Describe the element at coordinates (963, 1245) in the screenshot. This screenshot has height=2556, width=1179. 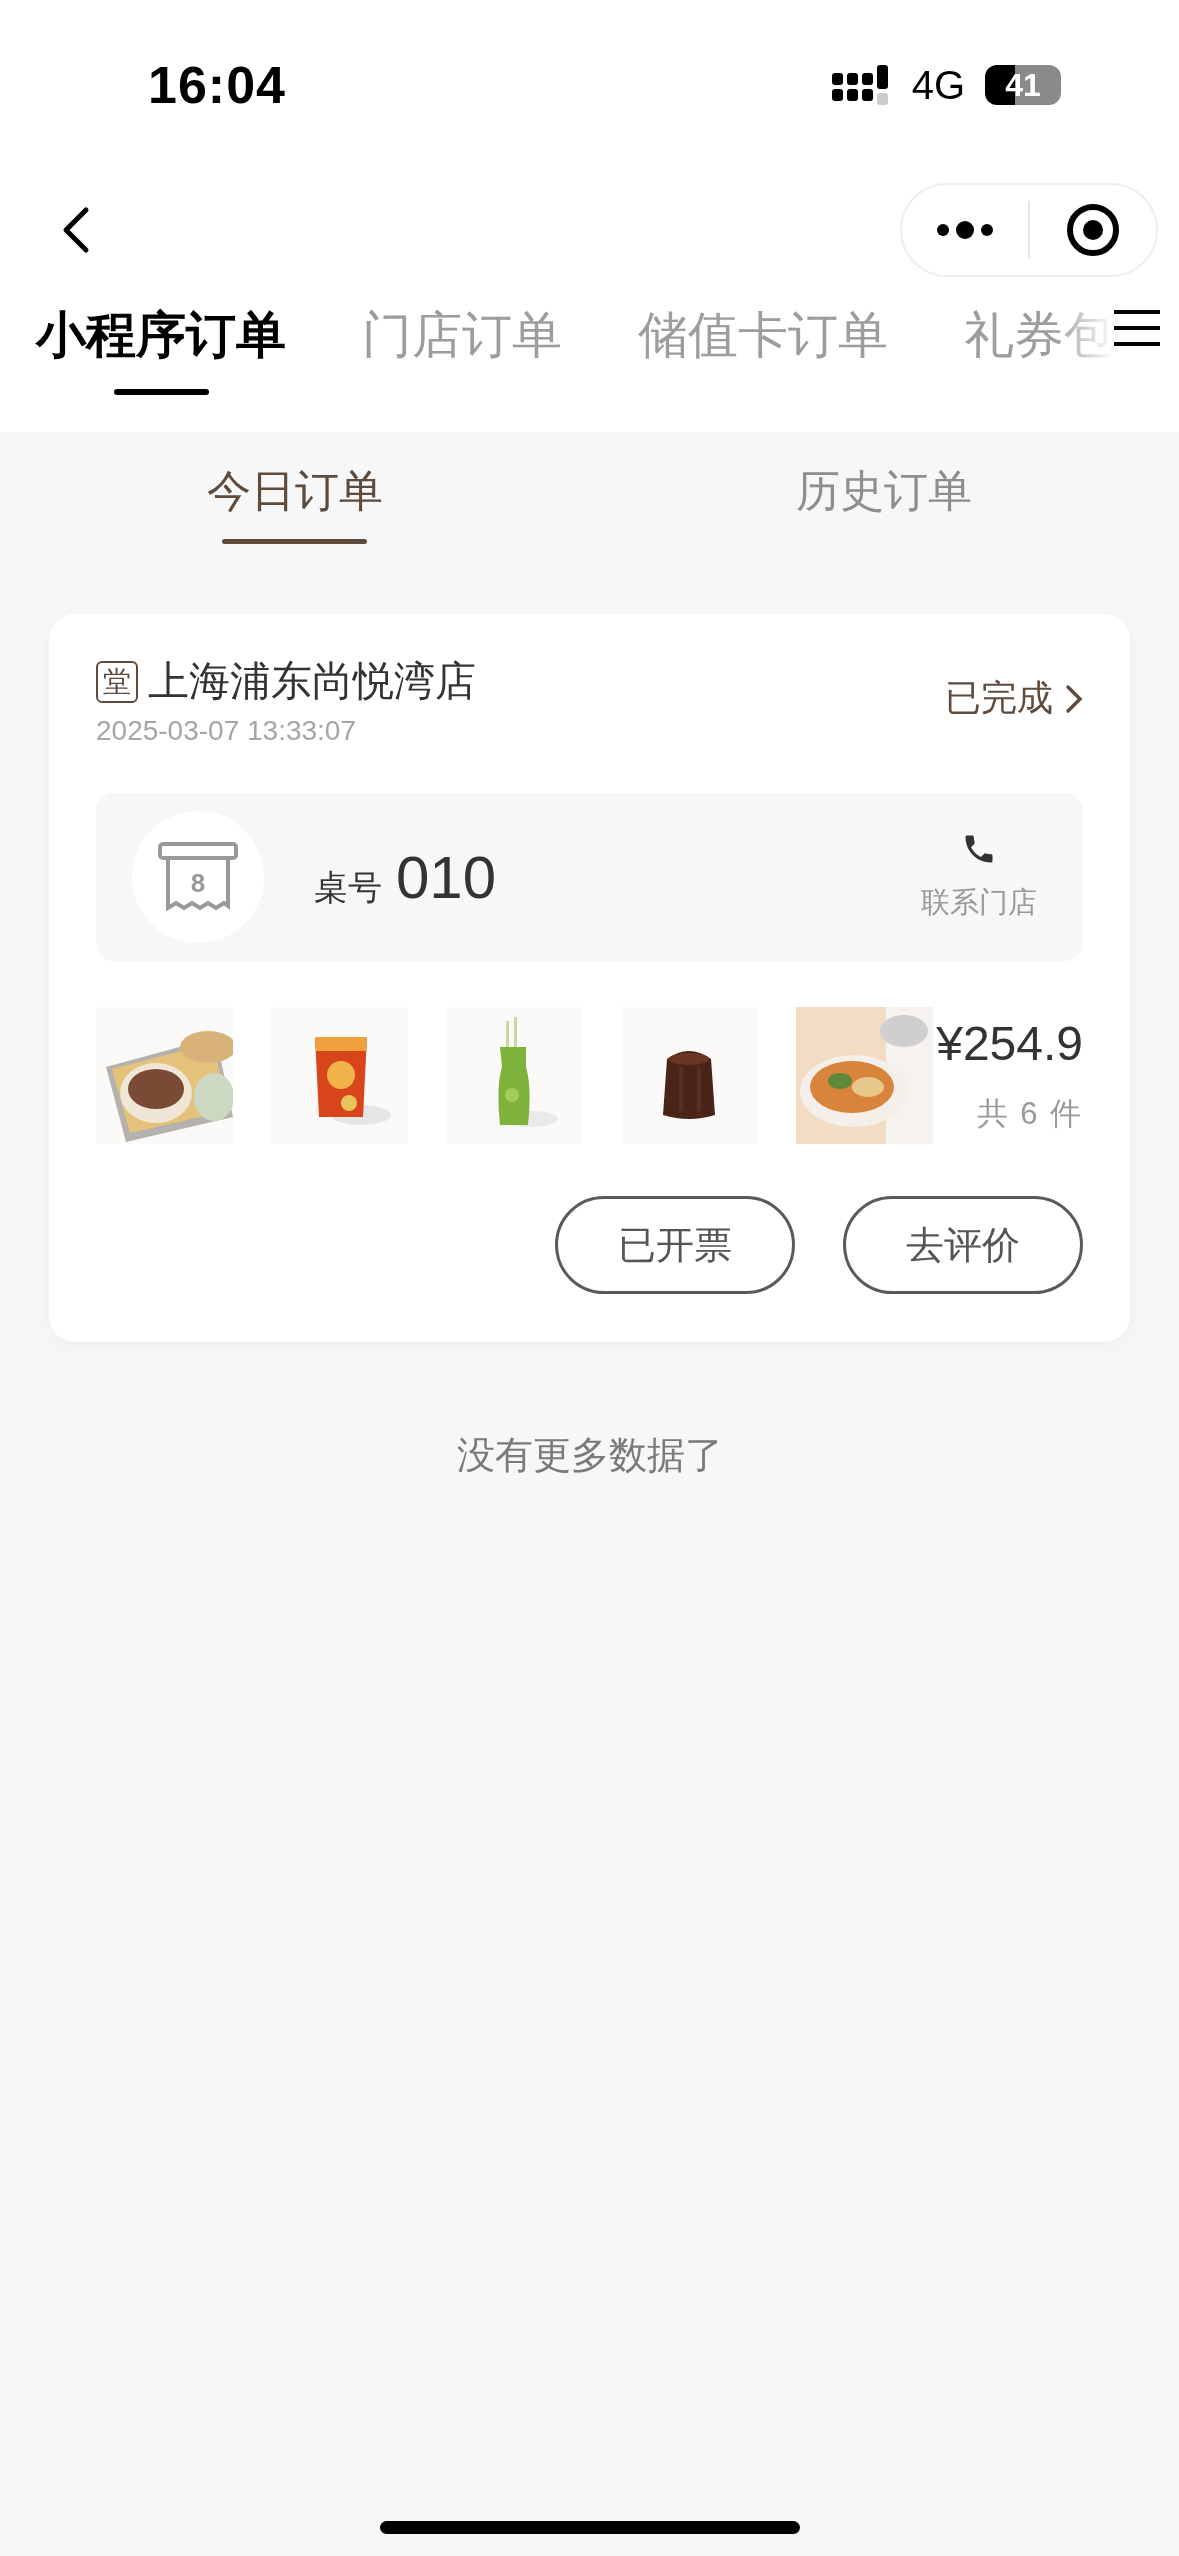
I see `order-action-button: 去评价` at that location.